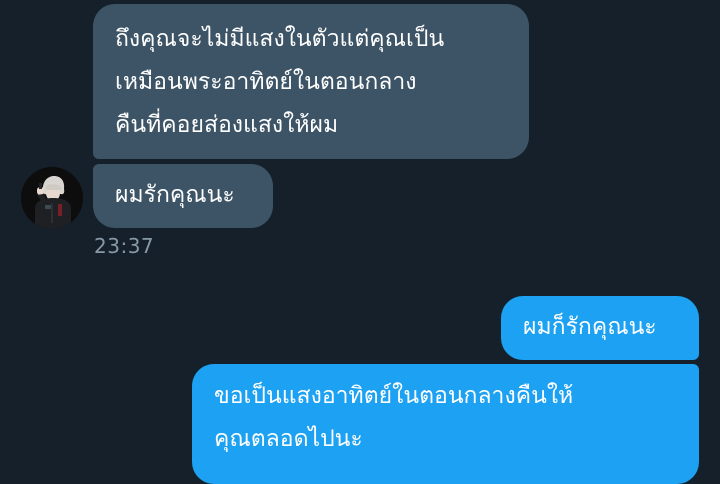  What do you see at coordinates (600, 328) in the screenshot?
I see `outgoing-message-bubble: ผมก็รักคุณนะ` at bounding box center [600, 328].